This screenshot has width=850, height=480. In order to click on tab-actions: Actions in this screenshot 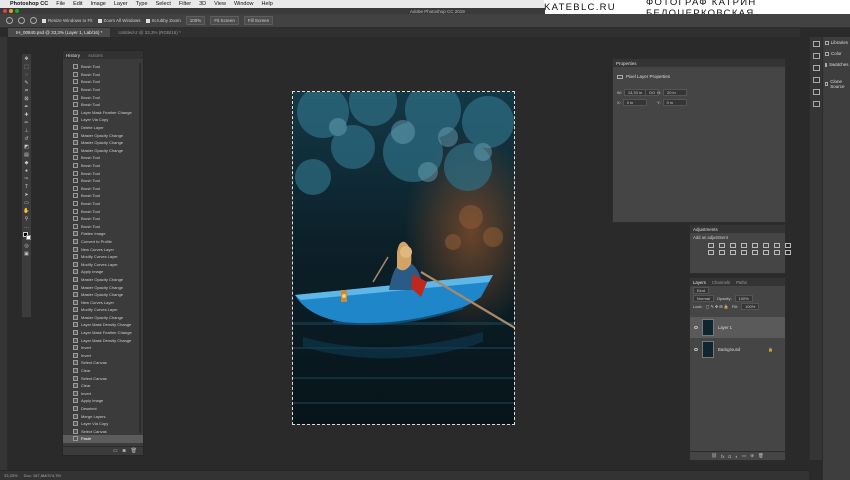, I will do `click(95, 55)`.